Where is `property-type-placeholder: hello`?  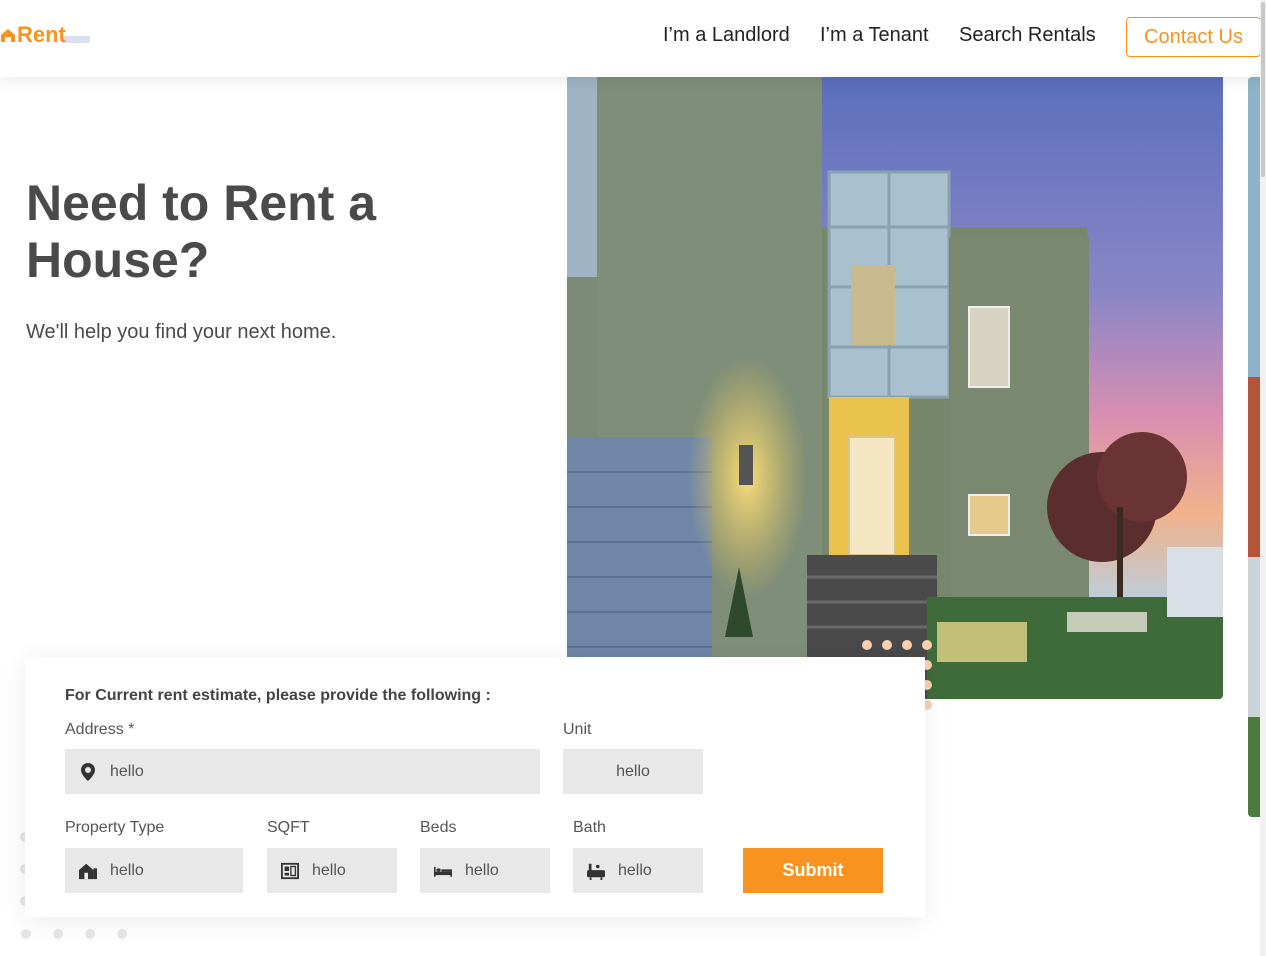 property-type-placeholder: hello is located at coordinates (127, 870).